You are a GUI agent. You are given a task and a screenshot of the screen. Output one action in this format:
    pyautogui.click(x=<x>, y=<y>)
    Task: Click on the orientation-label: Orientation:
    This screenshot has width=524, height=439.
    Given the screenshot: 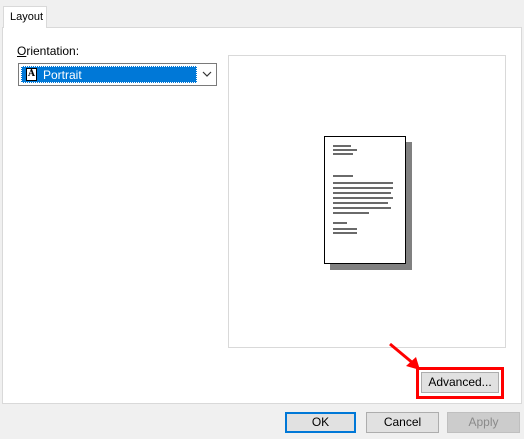 What is the action you would take?
    pyautogui.click(x=48, y=51)
    